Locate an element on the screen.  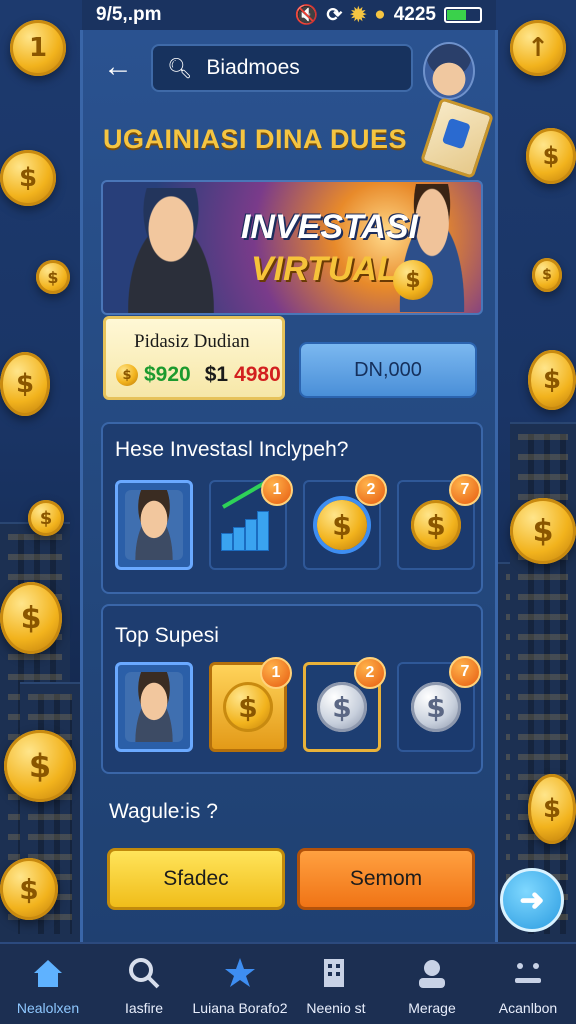
coin-status-icon: ● is located at coordinates (380, 14).